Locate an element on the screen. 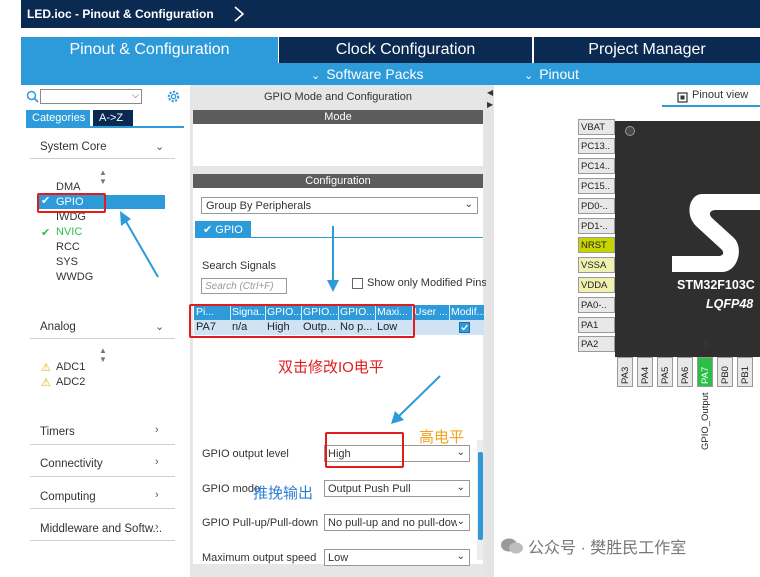 Image resolution: width=760 pixels, height=577 pixels. gpio-pull-label: GPIO Pull-up/Pull-down is located at coordinates (260, 523).